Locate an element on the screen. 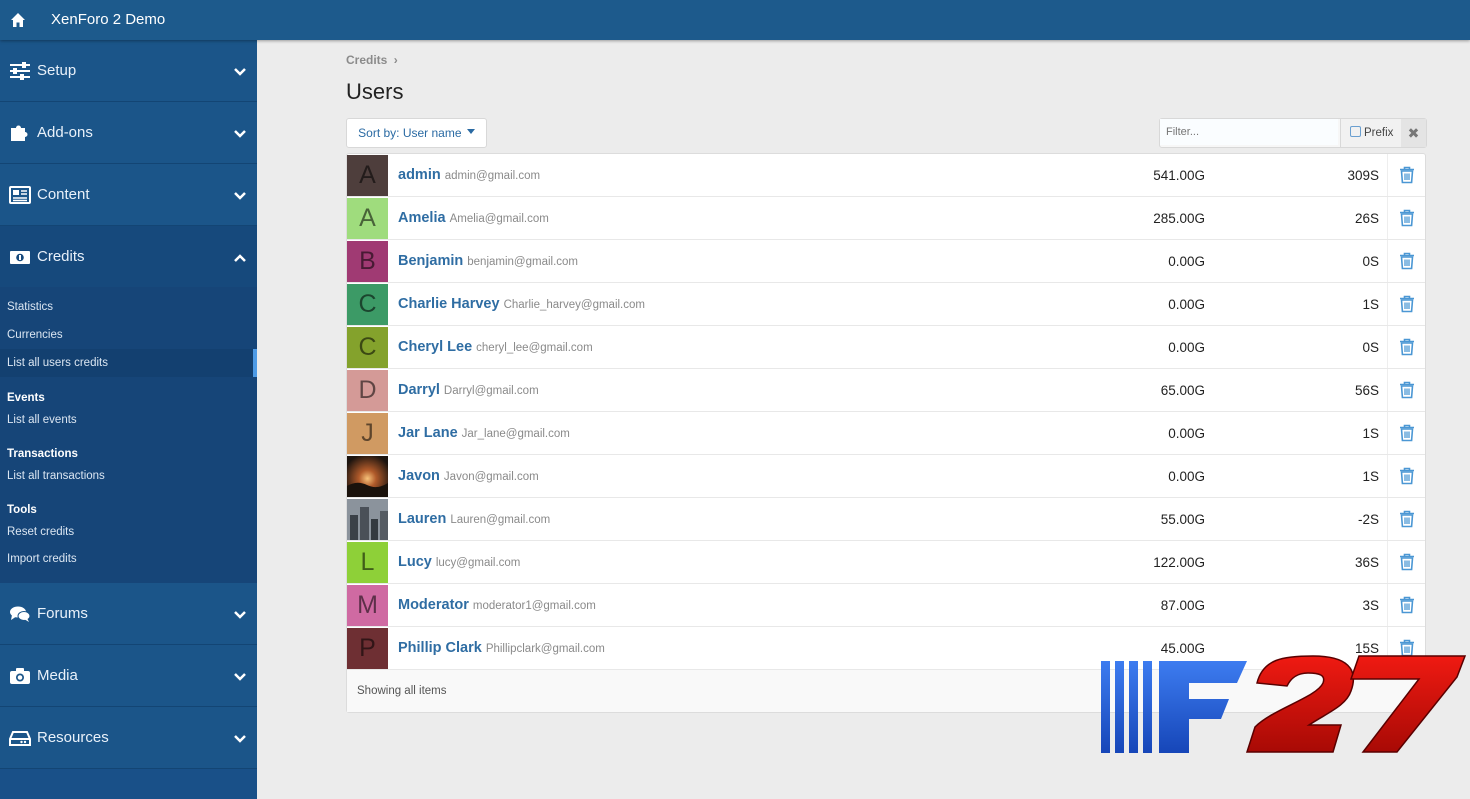  sidebar-item-list-all-events: List all events is located at coordinates (128, 421).